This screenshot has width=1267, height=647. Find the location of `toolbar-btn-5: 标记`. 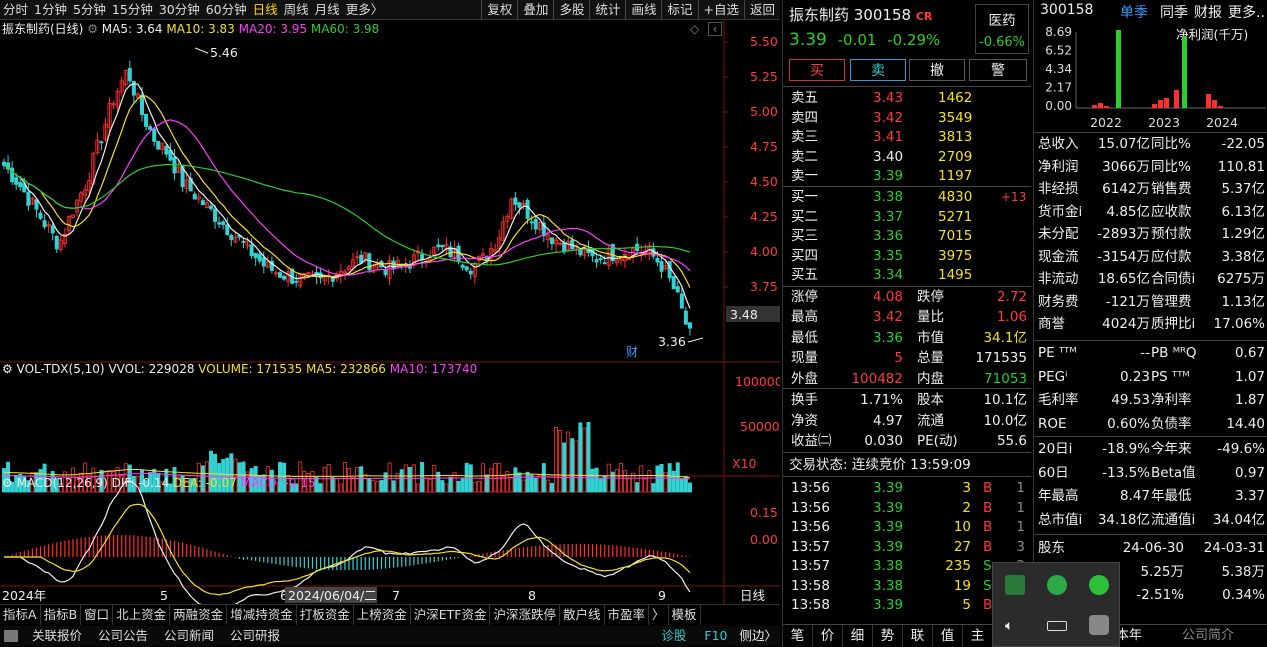

toolbar-btn-5: 标记 is located at coordinates (679, 10).